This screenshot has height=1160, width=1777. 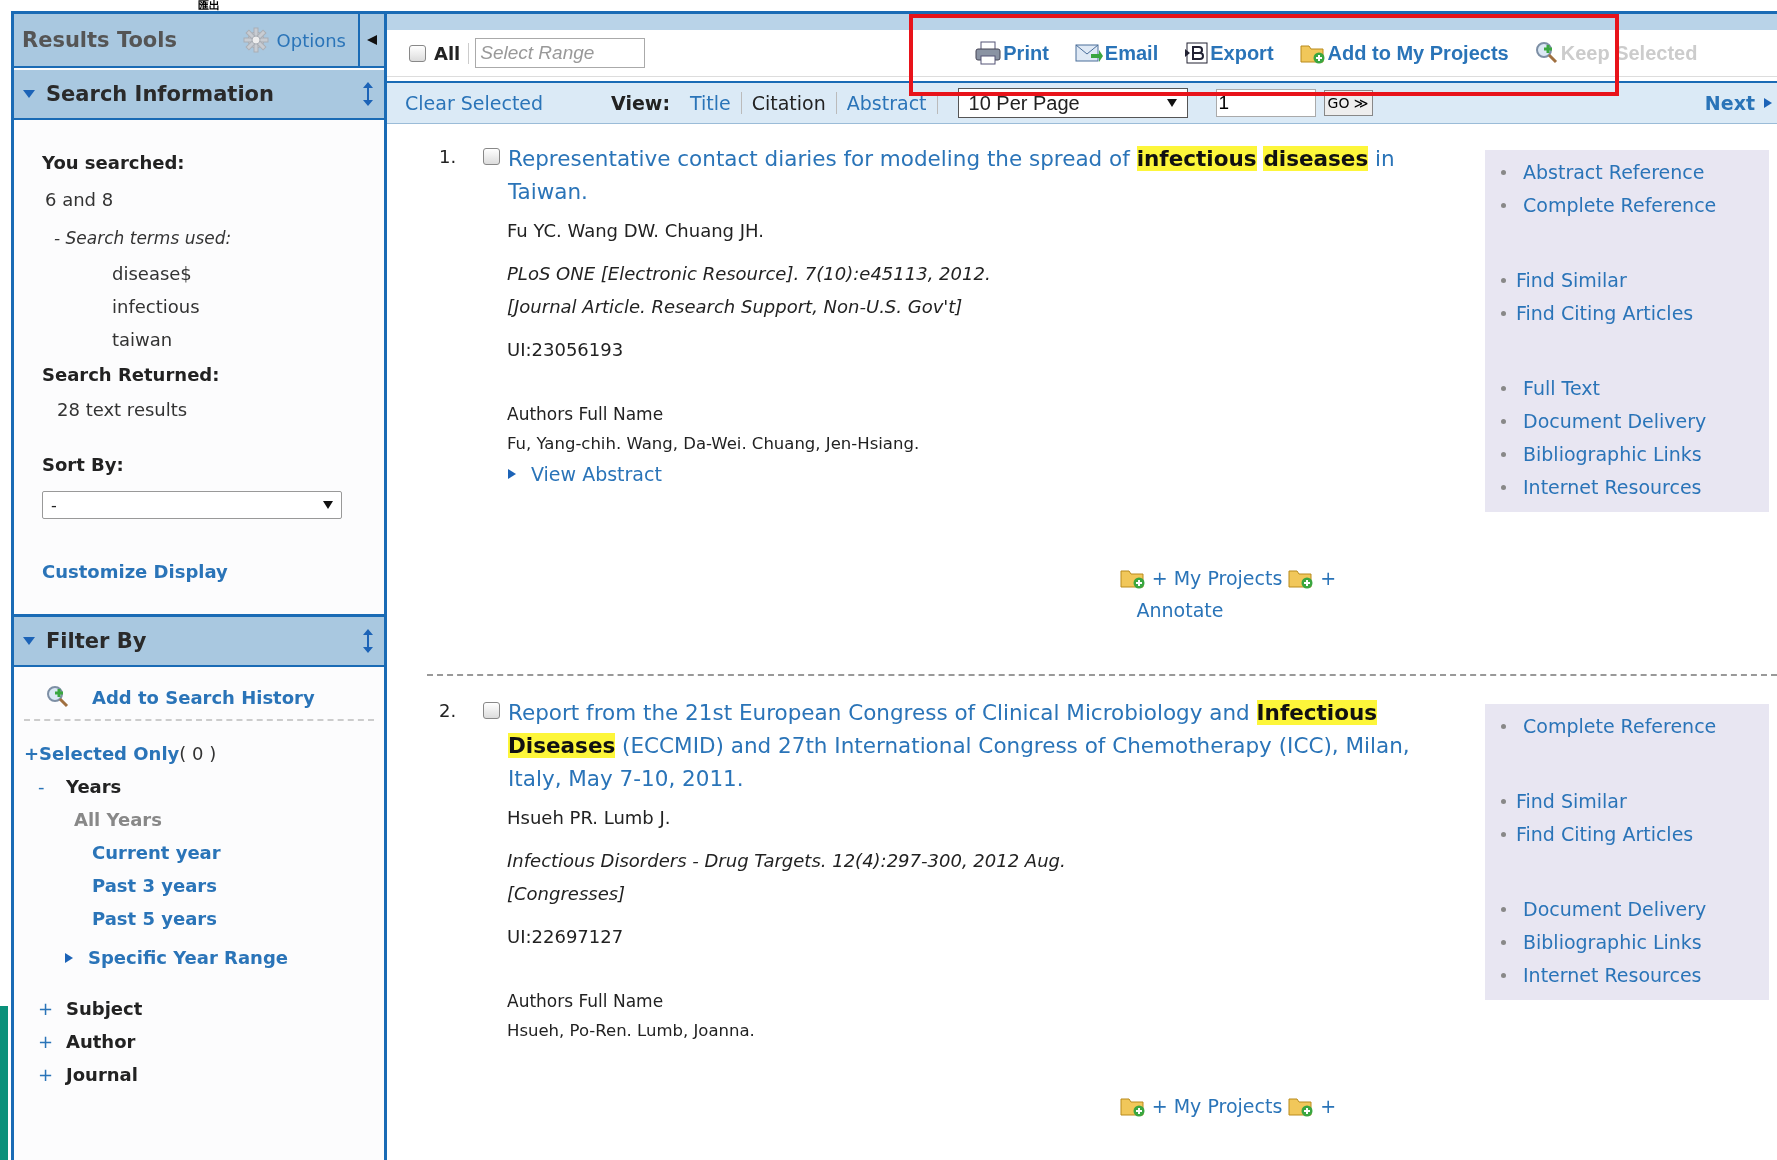 What do you see at coordinates (560, 53) in the screenshot?
I see `select-range-field: Select Range` at bounding box center [560, 53].